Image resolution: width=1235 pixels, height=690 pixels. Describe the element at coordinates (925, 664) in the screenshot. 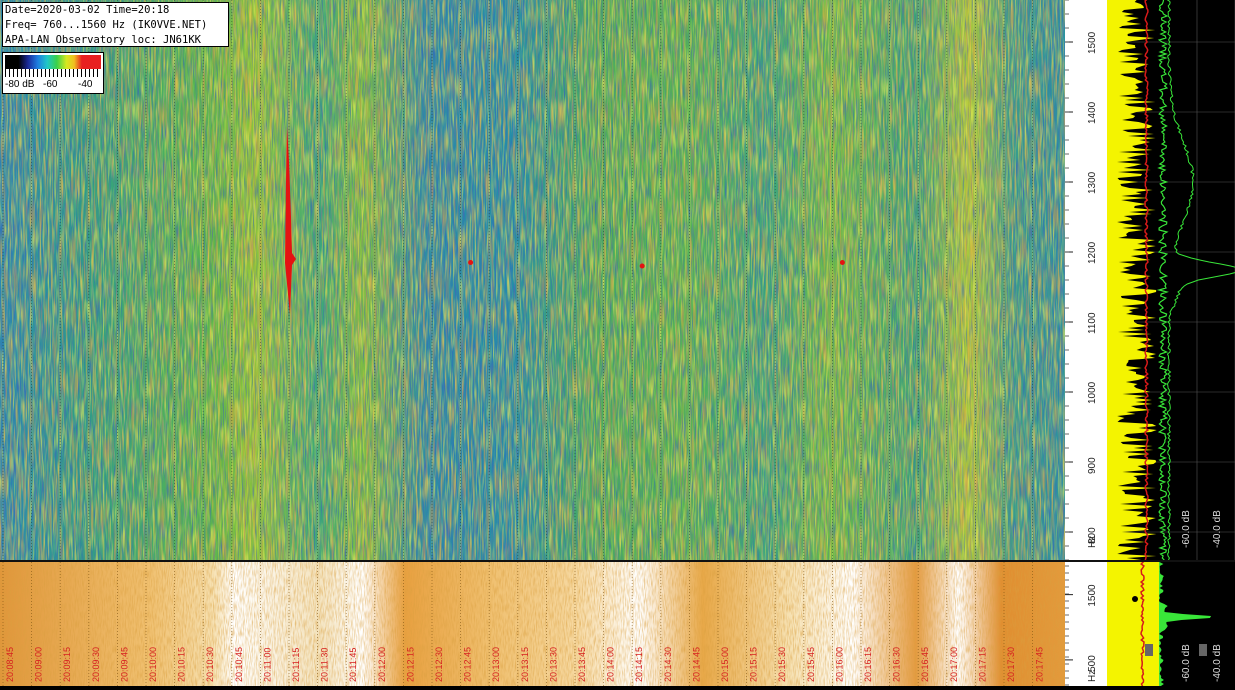

I see `time-tick-label: 20:16:45` at that location.